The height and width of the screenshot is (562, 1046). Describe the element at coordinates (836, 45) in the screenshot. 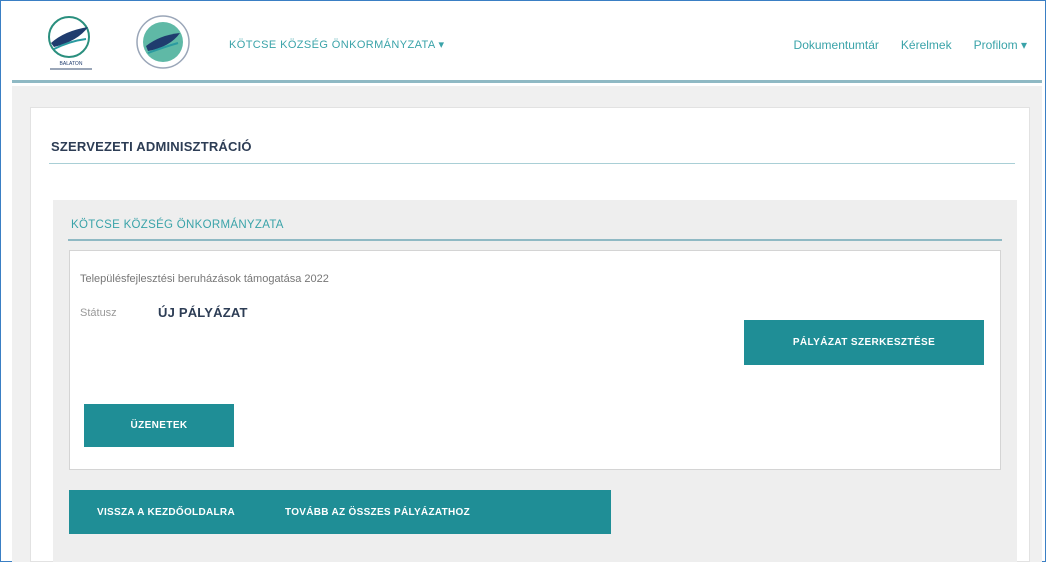

I see `nav-link-documents: Dokumentumtár` at that location.